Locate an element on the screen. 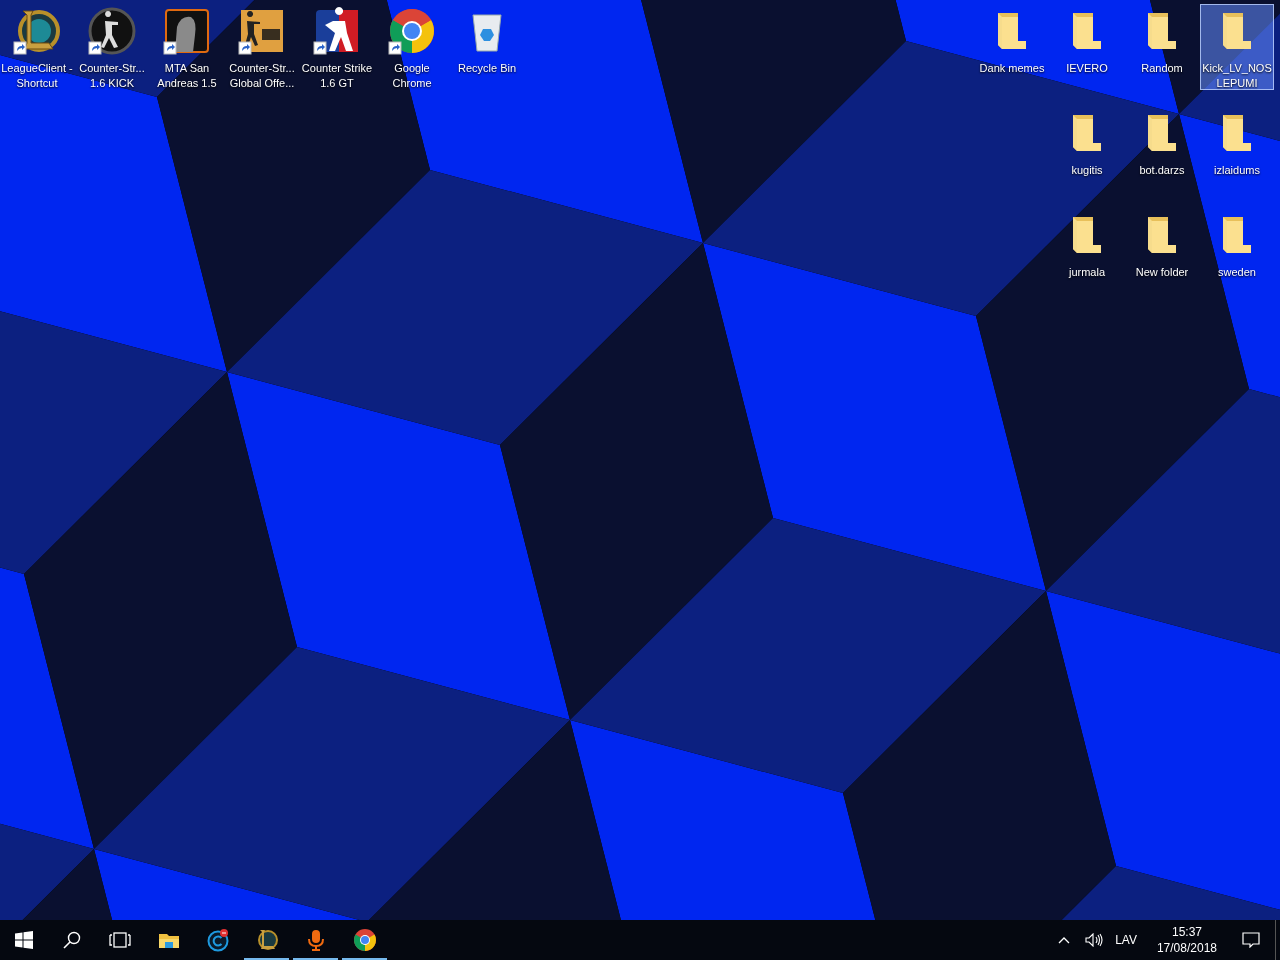 The image size is (1280, 960). desktop-folder: bot.darzs is located at coordinates (1162, 149).